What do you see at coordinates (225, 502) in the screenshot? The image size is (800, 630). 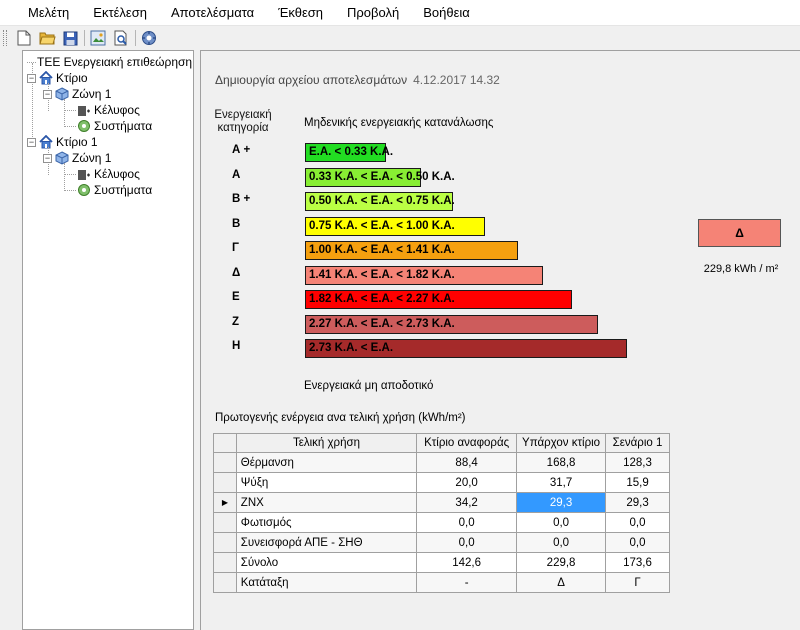 I see `row-header: ▶` at bounding box center [225, 502].